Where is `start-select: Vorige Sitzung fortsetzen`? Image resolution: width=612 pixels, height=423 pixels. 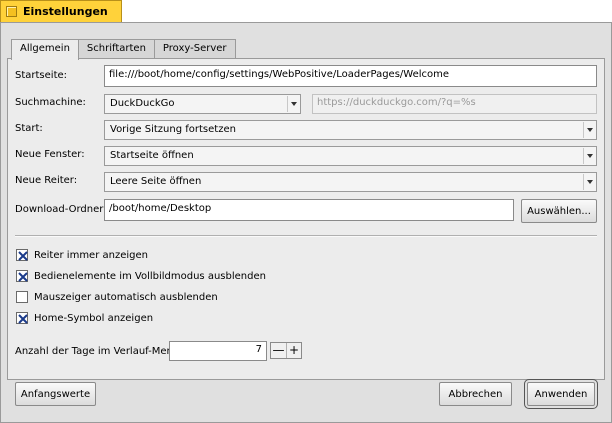
start-select: Vorige Sitzung fortsetzen is located at coordinates (350, 130).